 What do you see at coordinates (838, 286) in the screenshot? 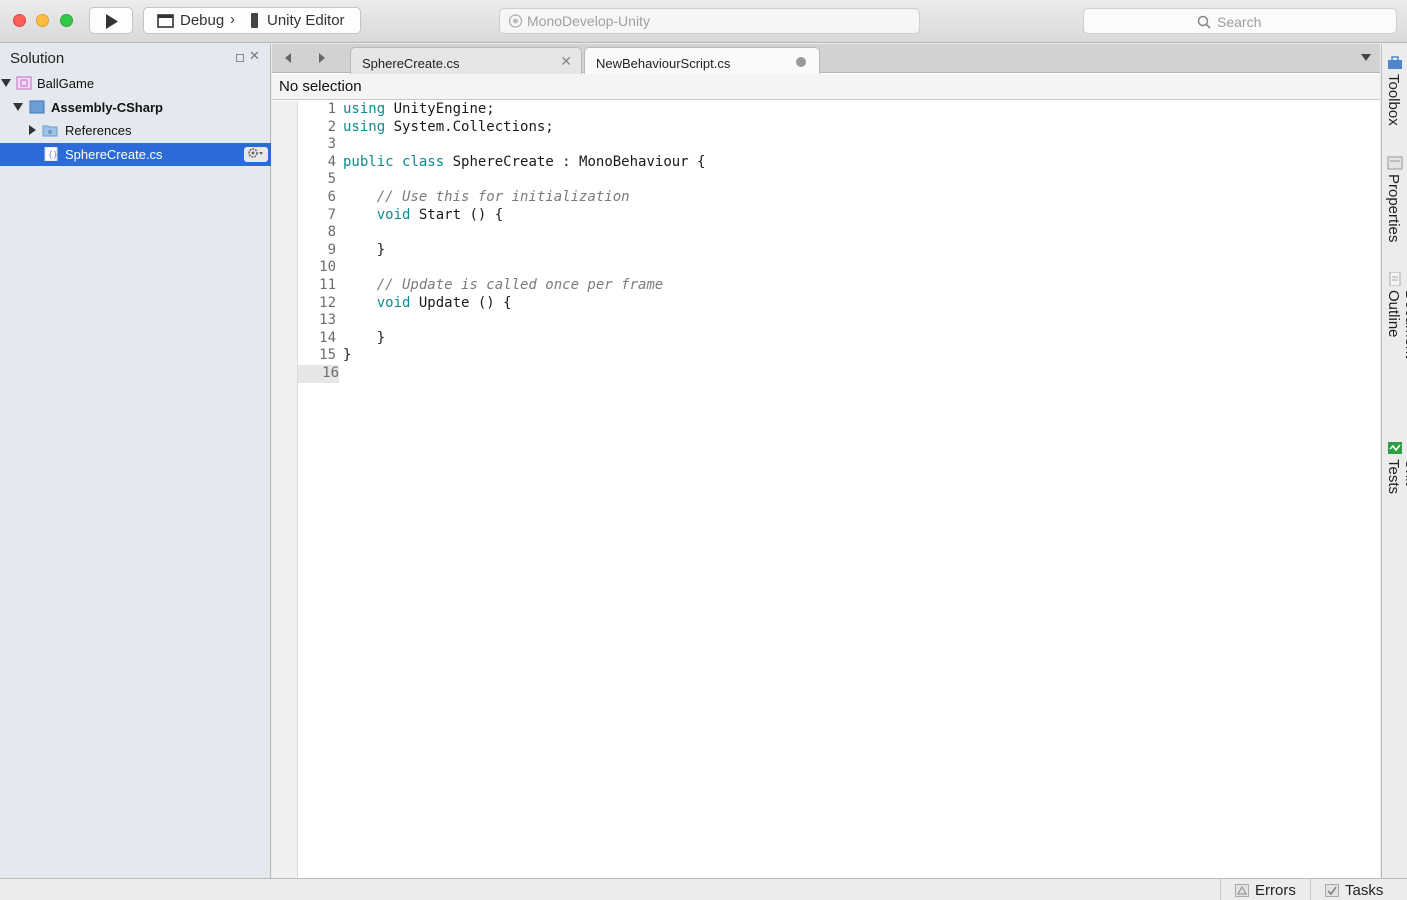
I see `code-line: 11 // Update is called once per frame` at bounding box center [838, 286].